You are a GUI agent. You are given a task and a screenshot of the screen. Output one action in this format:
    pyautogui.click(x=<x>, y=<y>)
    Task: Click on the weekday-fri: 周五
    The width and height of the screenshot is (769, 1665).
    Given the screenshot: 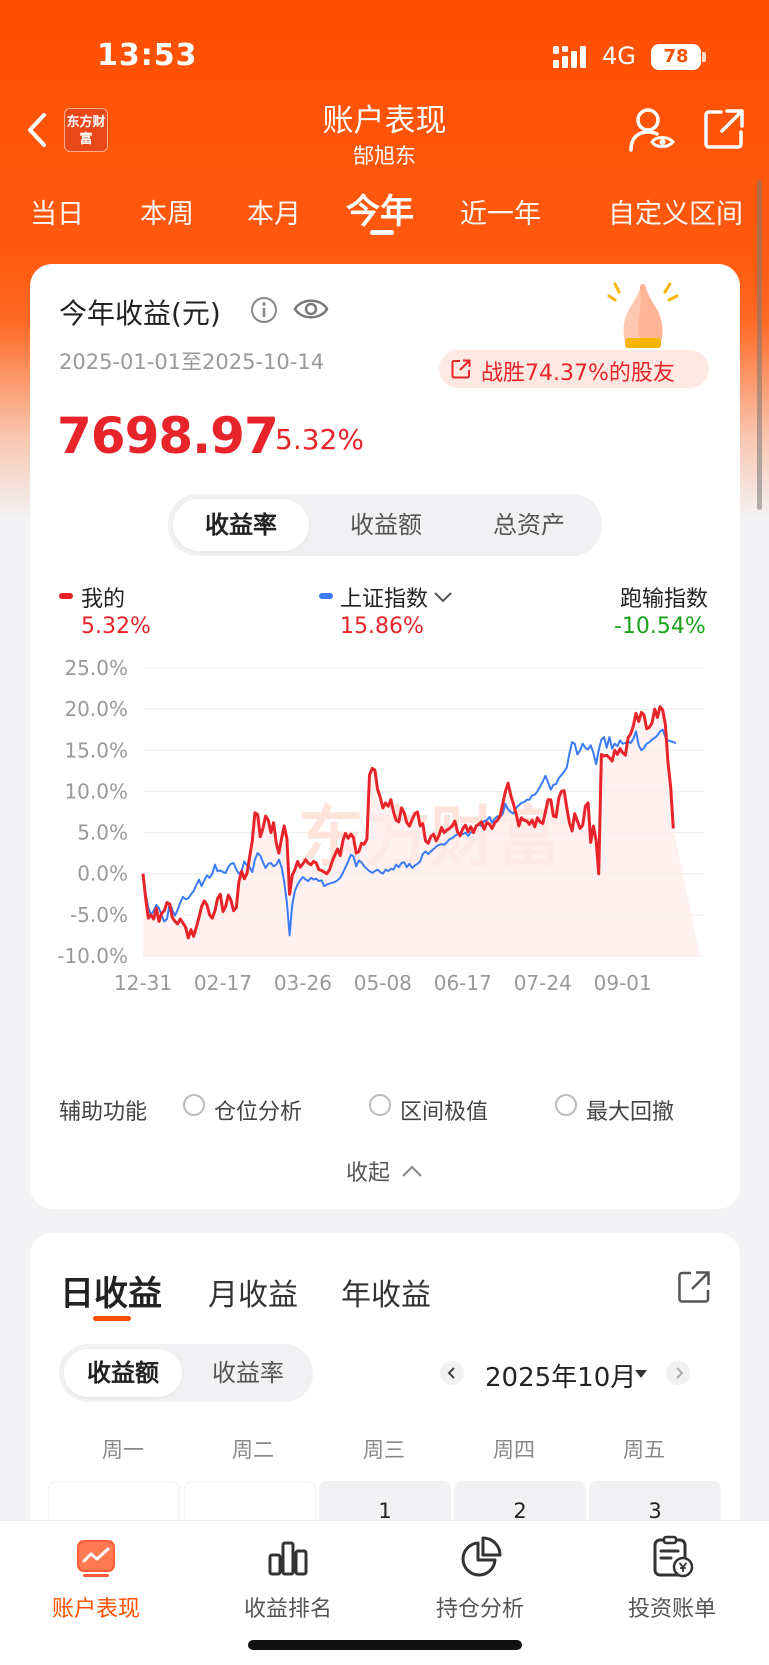 What is the action you would take?
    pyautogui.click(x=644, y=1450)
    